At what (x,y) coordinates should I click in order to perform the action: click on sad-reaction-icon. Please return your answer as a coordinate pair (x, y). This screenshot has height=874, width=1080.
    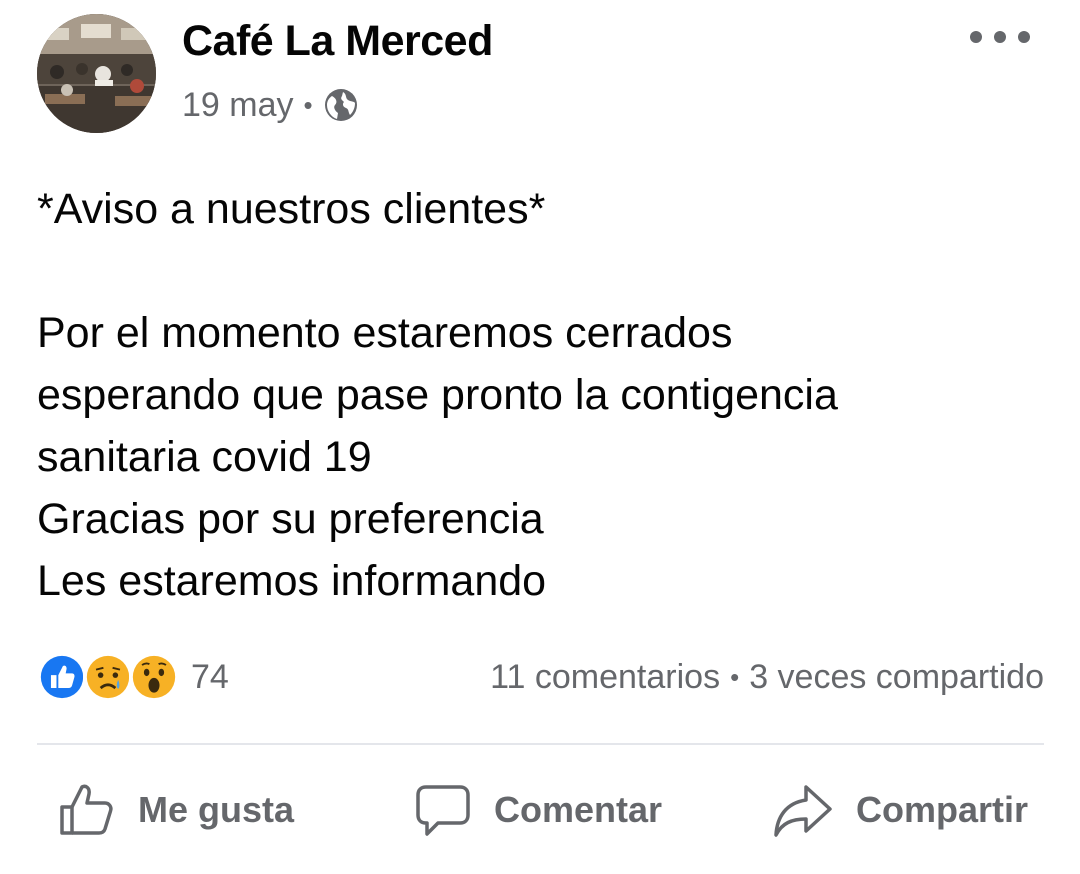
    Looking at the image, I should click on (108, 677).